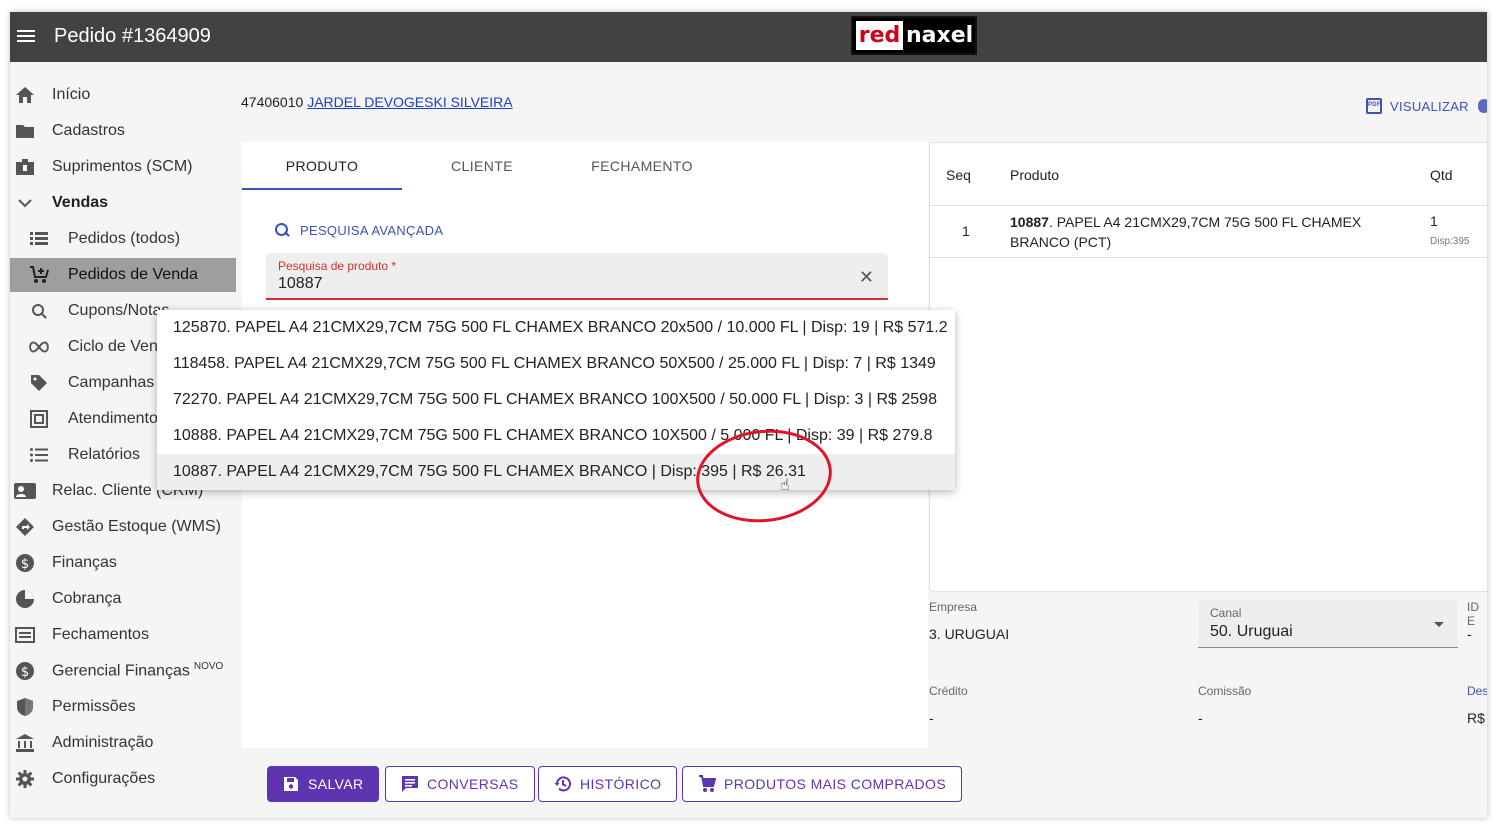  What do you see at coordinates (1482, 106) in the screenshot?
I see `theme-toggle-icon` at bounding box center [1482, 106].